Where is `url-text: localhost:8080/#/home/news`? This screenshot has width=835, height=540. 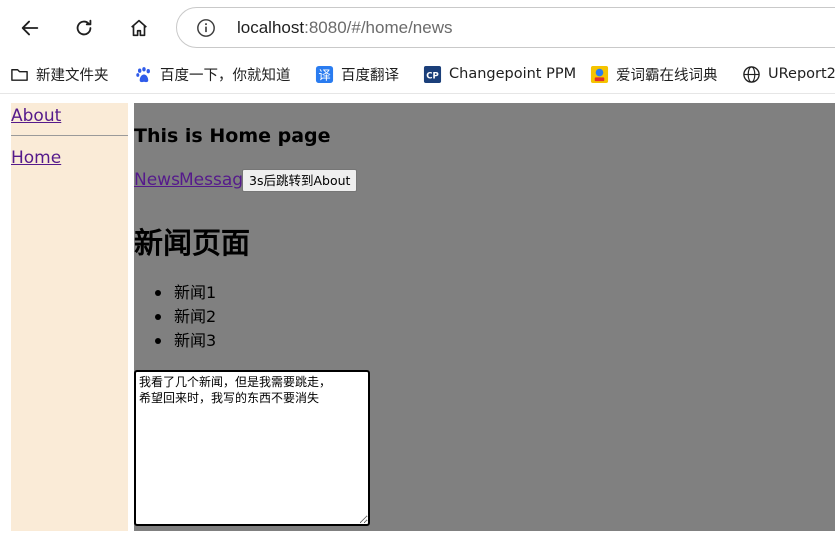
url-text: localhost:8080/#/home/news is located at coordinates (345, 28).